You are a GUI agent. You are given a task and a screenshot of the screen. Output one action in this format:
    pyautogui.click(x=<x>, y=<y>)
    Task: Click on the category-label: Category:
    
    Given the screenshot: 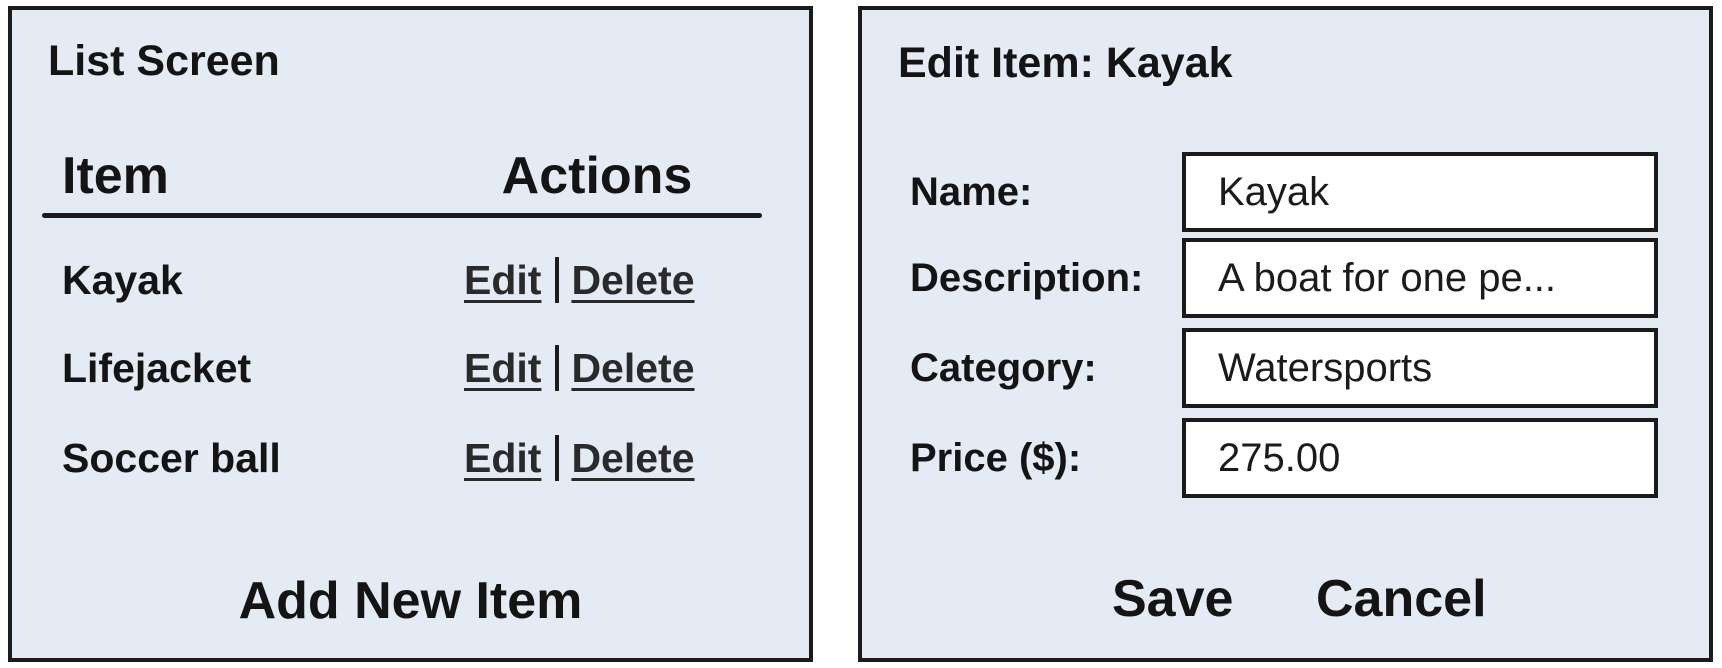 What is the action you would take?
    pyautogui.click(x=1003, y=367)
    